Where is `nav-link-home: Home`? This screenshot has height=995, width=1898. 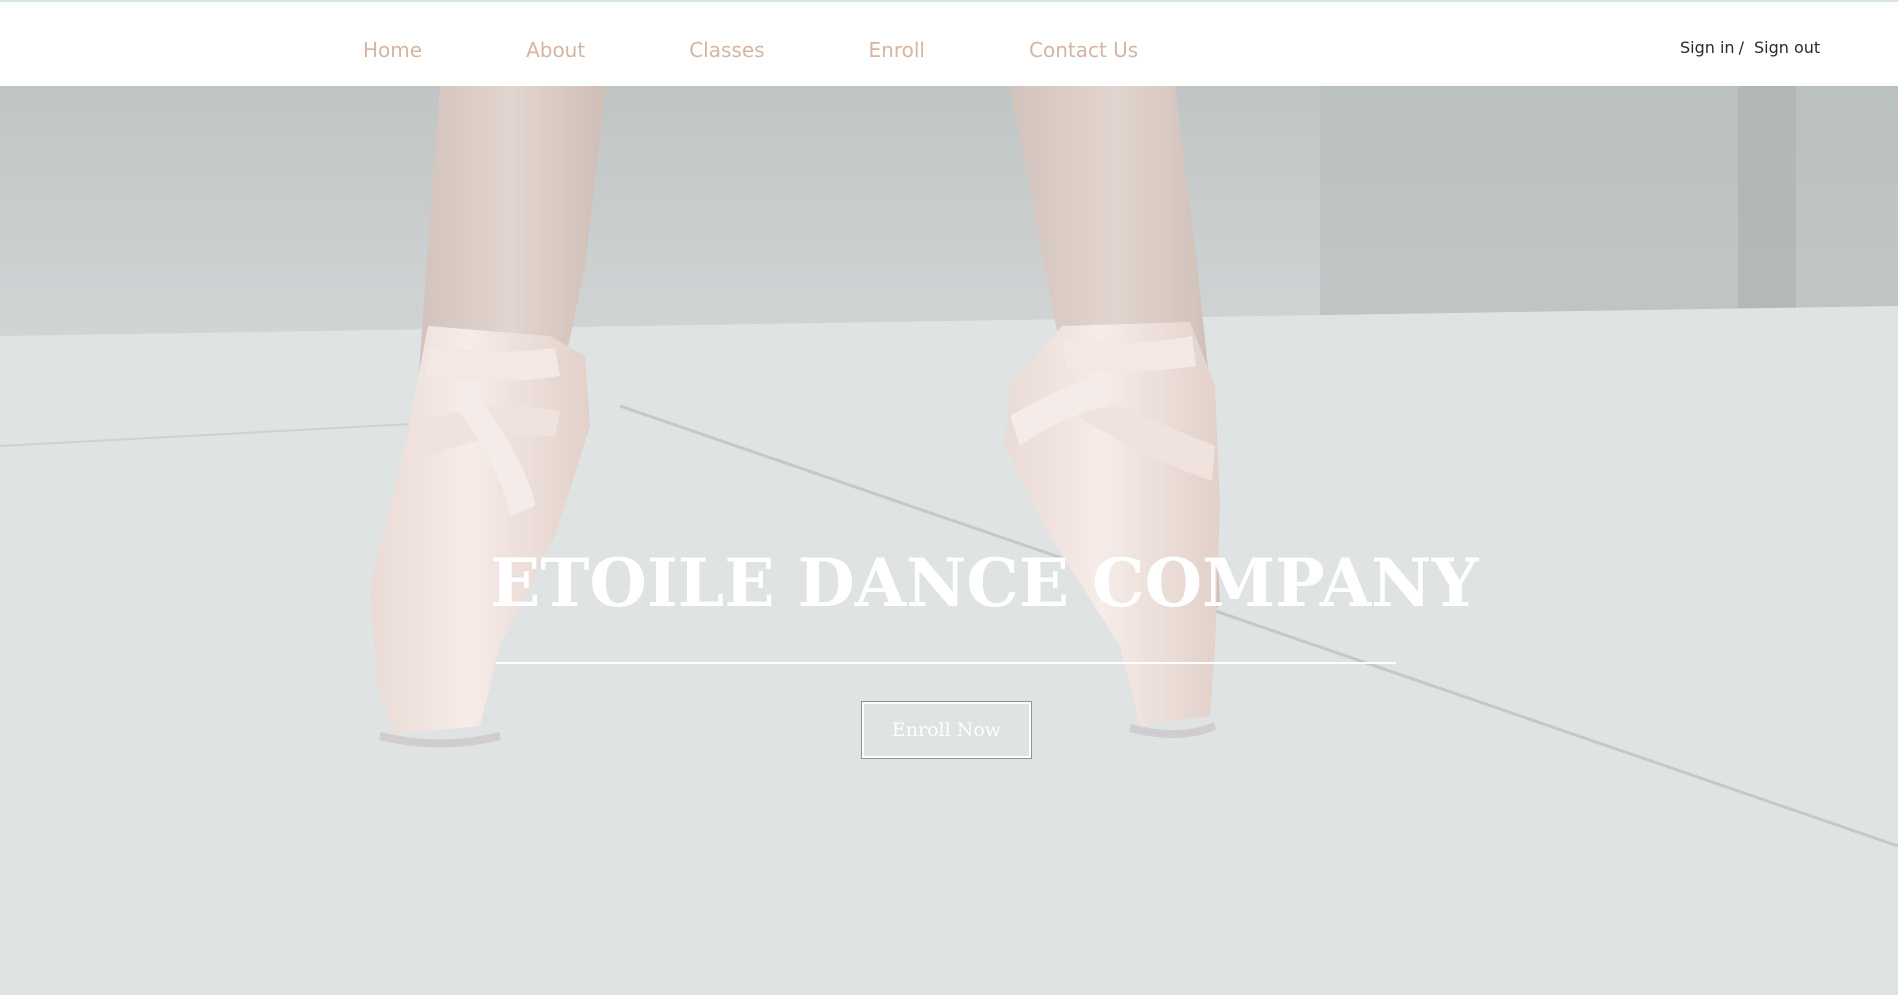 nav-link-home: Home is located at coordinates (392, 50).